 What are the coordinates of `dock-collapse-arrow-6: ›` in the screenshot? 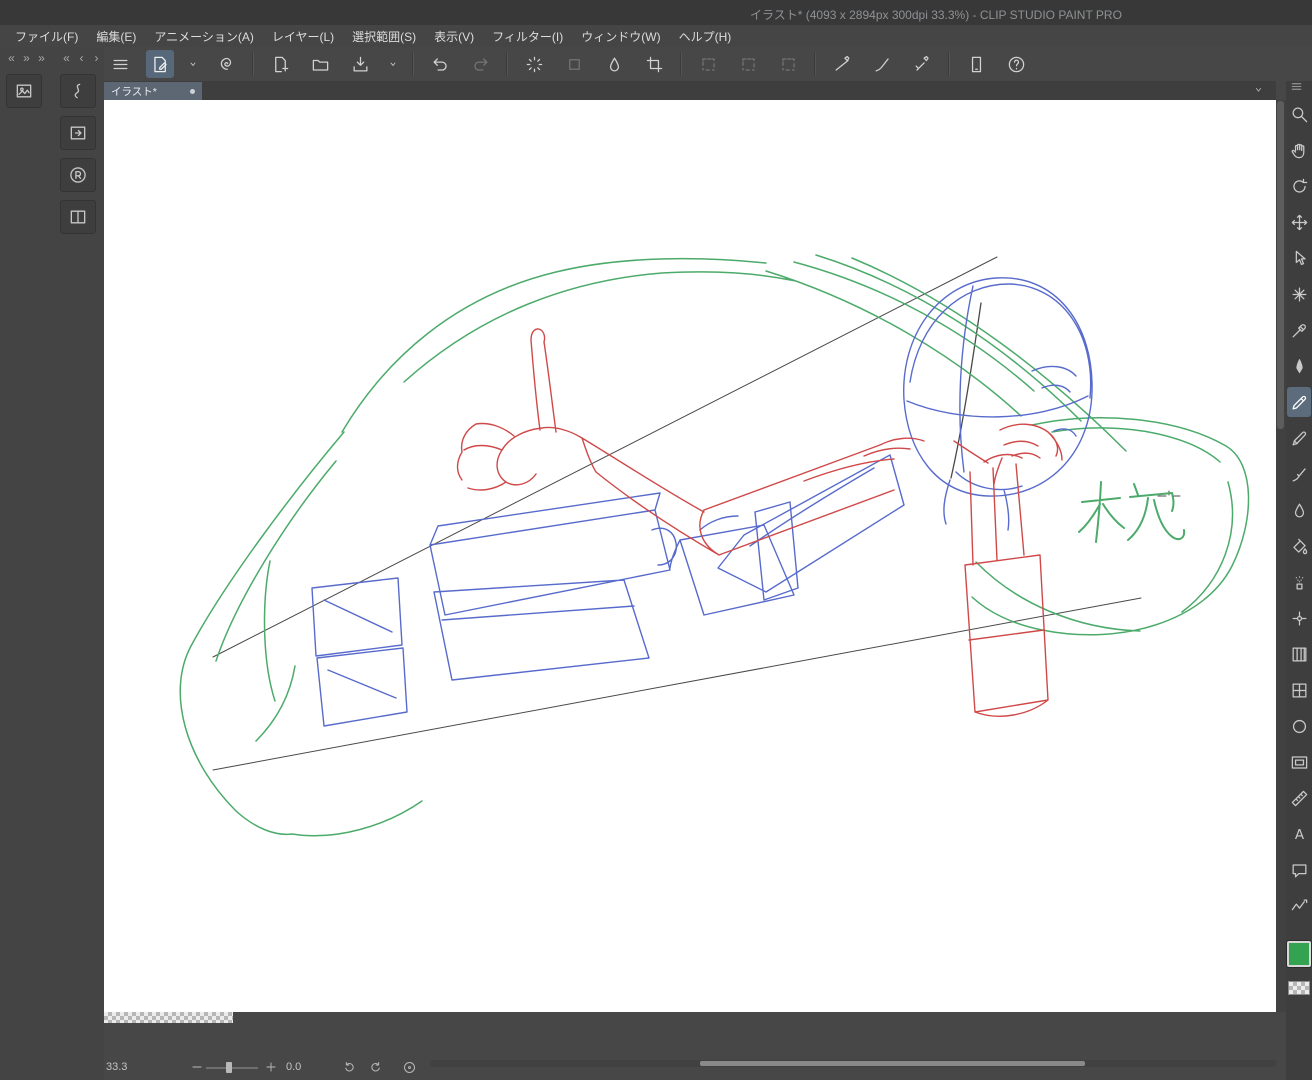 It's located at (96, 58).